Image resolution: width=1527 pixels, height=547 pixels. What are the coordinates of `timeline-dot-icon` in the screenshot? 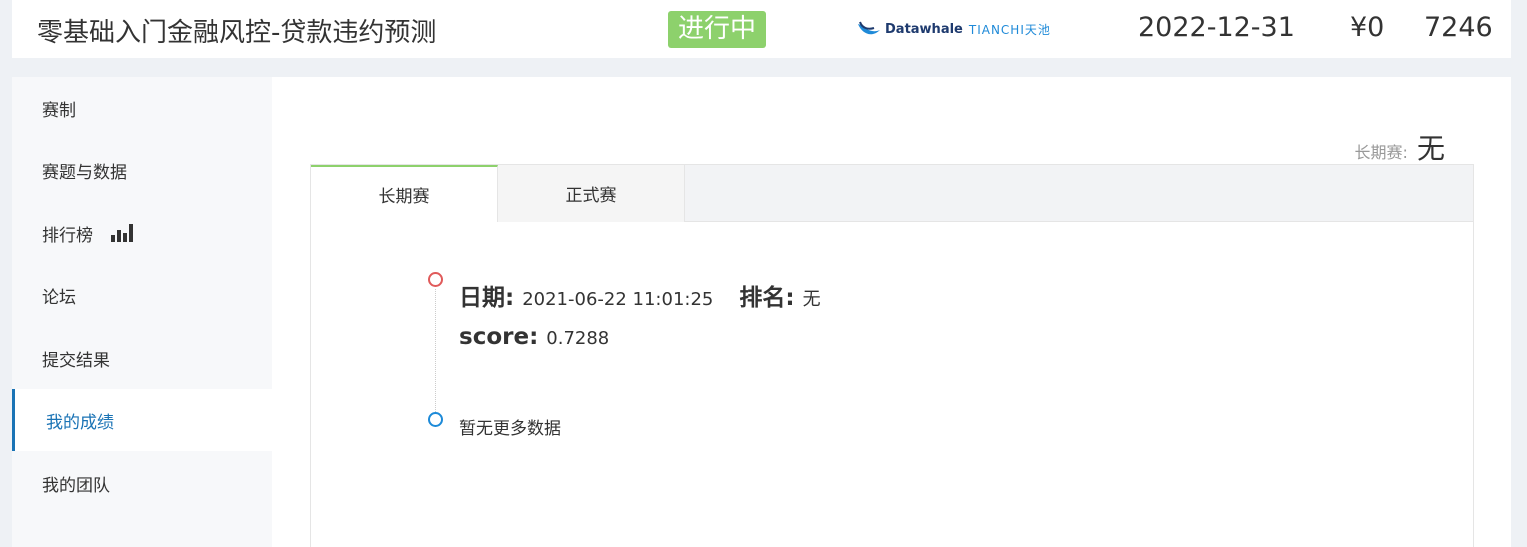 It's located at (435, 279).